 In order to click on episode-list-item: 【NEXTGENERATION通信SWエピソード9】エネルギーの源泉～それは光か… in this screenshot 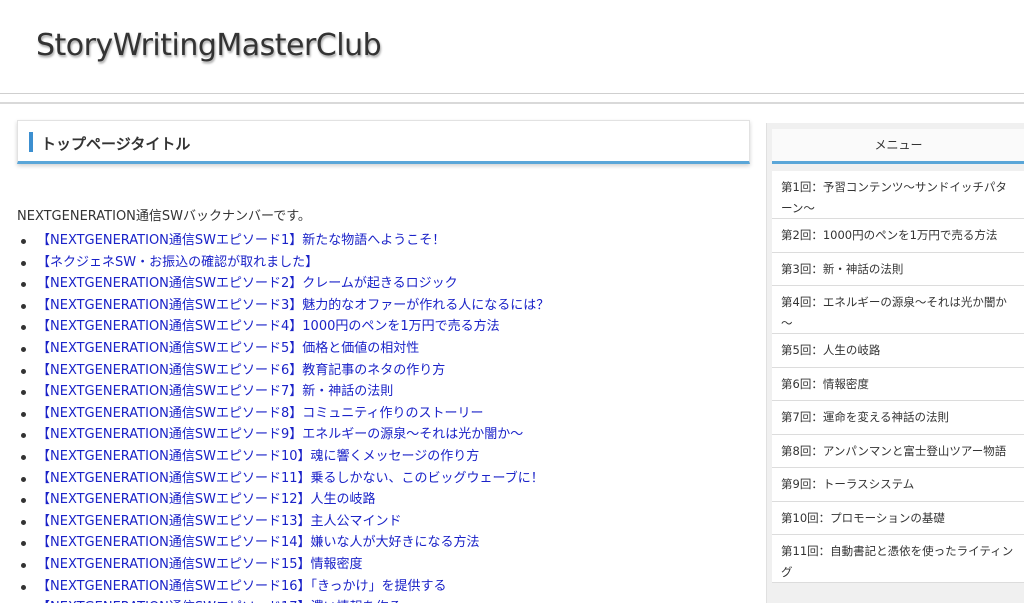, I will do `click(382, 435)`.